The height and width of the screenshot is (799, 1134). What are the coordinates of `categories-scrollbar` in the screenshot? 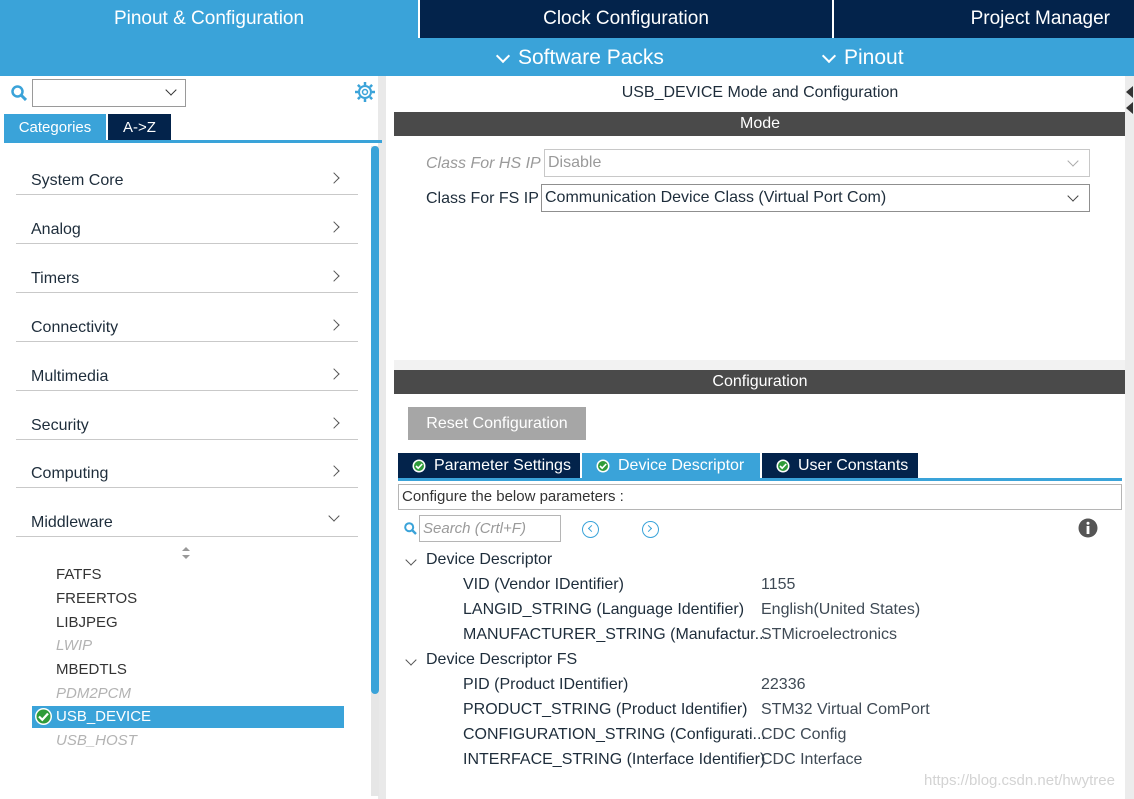 It's located at (375, 471).